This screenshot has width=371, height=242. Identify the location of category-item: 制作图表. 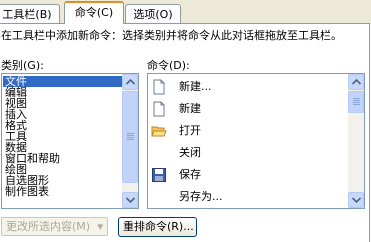
(63, 191).